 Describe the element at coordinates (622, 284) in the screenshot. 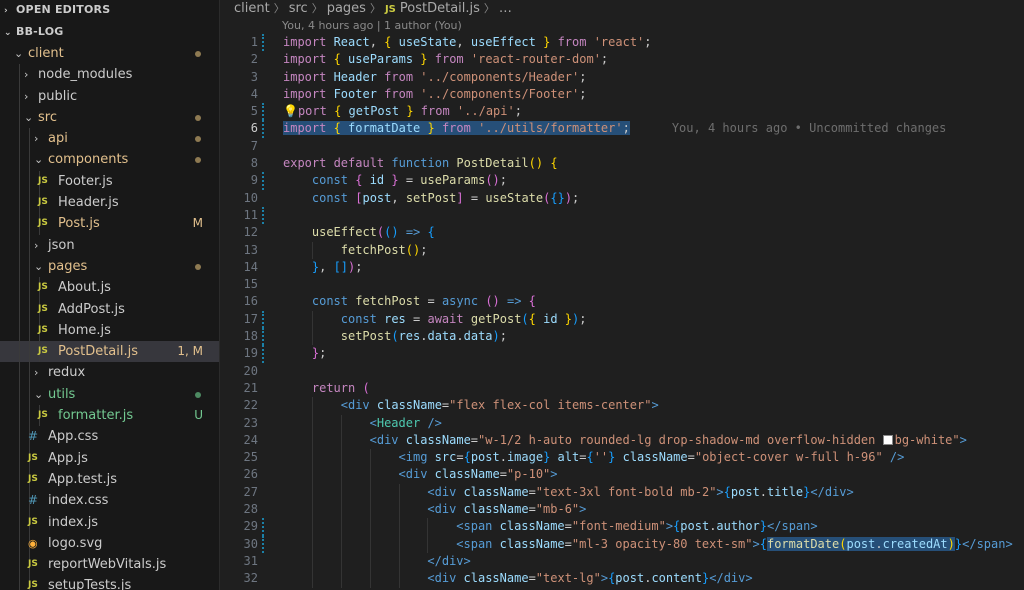

I see `code-line: 15` at that location.